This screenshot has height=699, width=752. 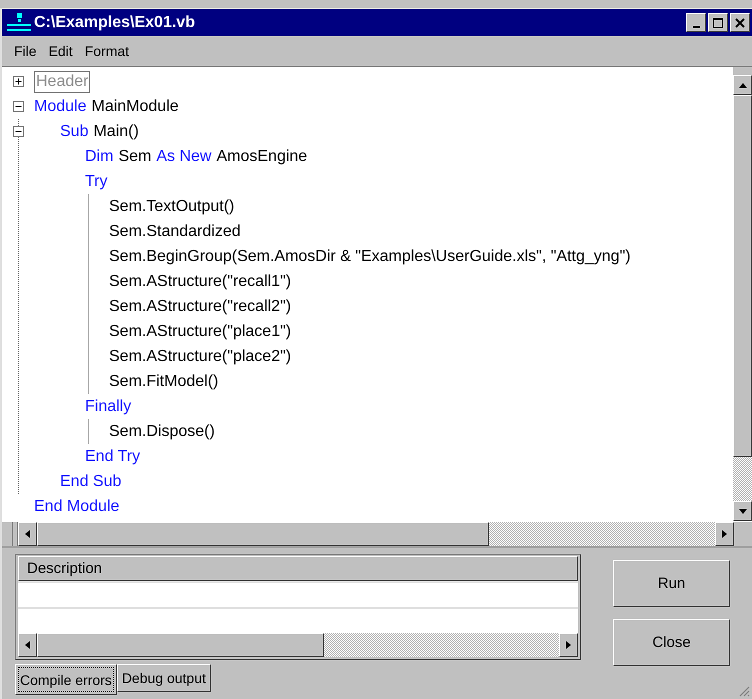 I want to click on code-keyword: Finally, so click(x=108, y=407).